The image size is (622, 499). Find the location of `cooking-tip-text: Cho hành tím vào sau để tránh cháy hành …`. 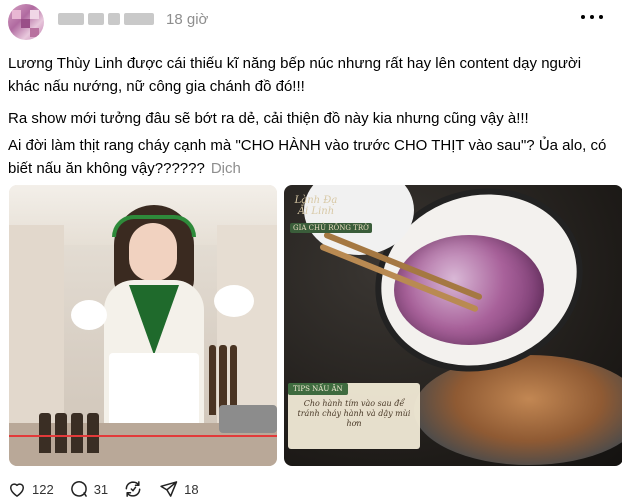

cooking-tip-text: Cho hành tím vào sau để tránh cháy hành … is located at coordinates (354, 413).